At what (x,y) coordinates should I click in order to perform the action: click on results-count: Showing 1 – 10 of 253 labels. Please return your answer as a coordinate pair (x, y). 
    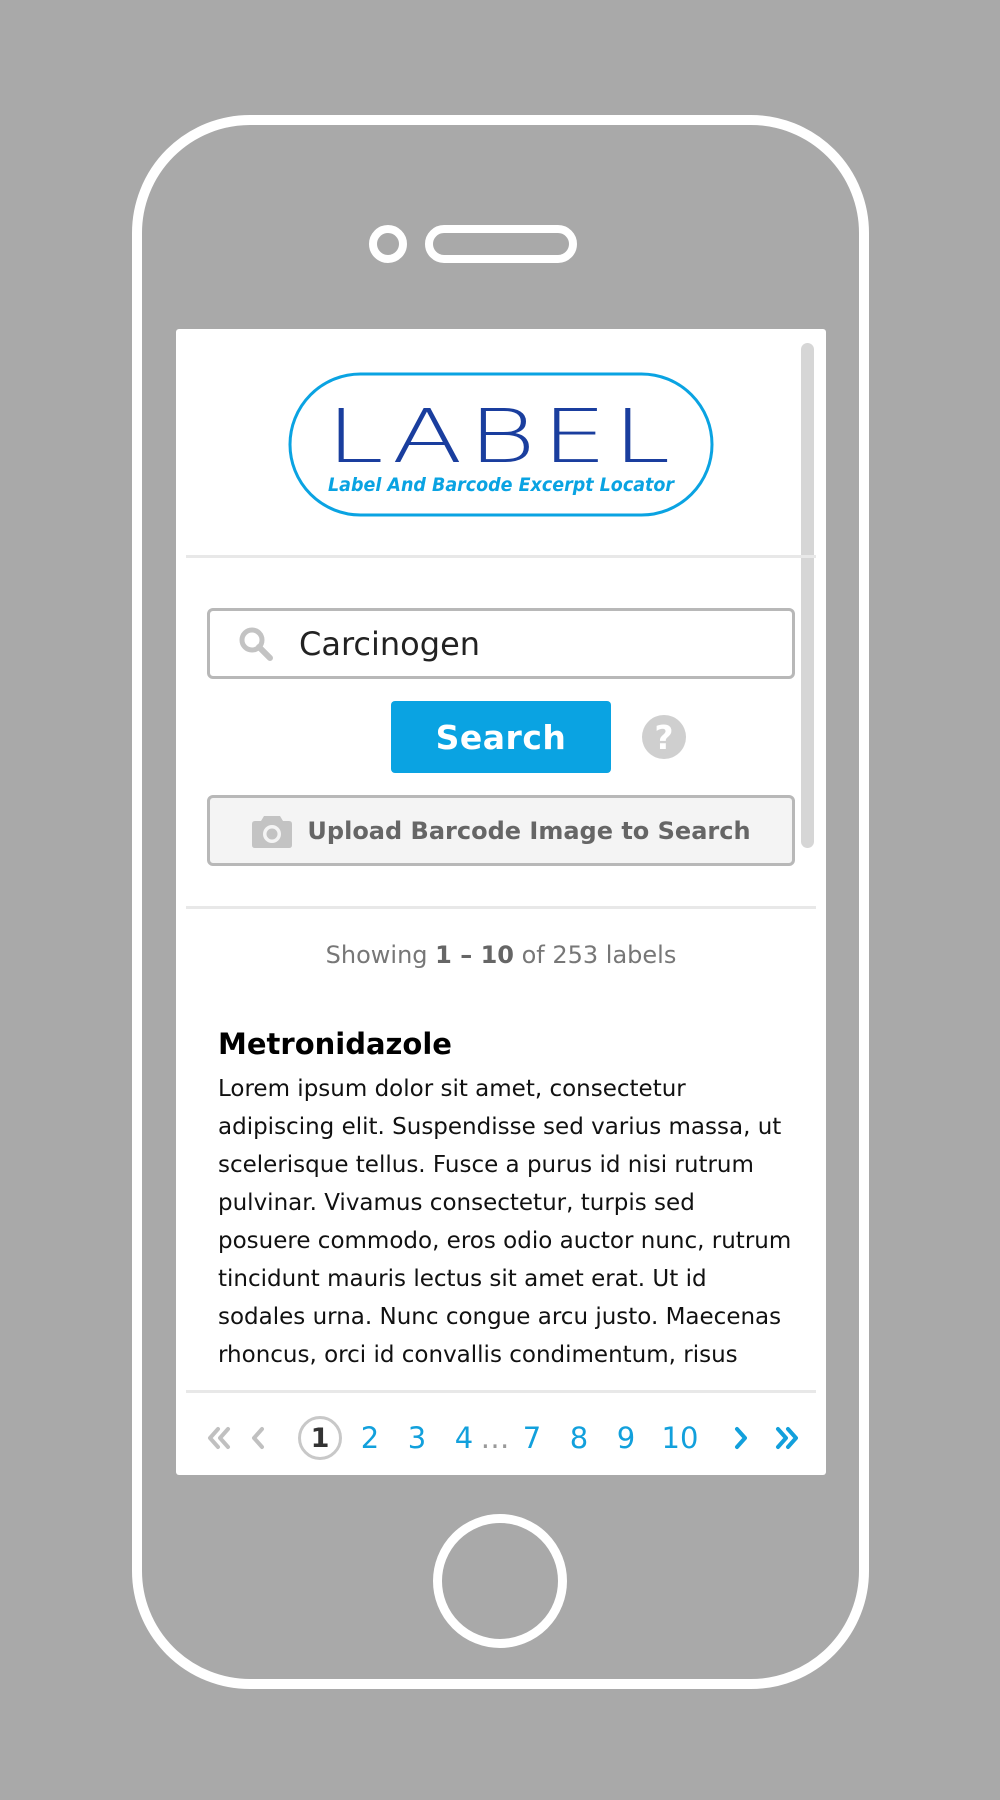
    Looking at the image, I should click on (501, 955).